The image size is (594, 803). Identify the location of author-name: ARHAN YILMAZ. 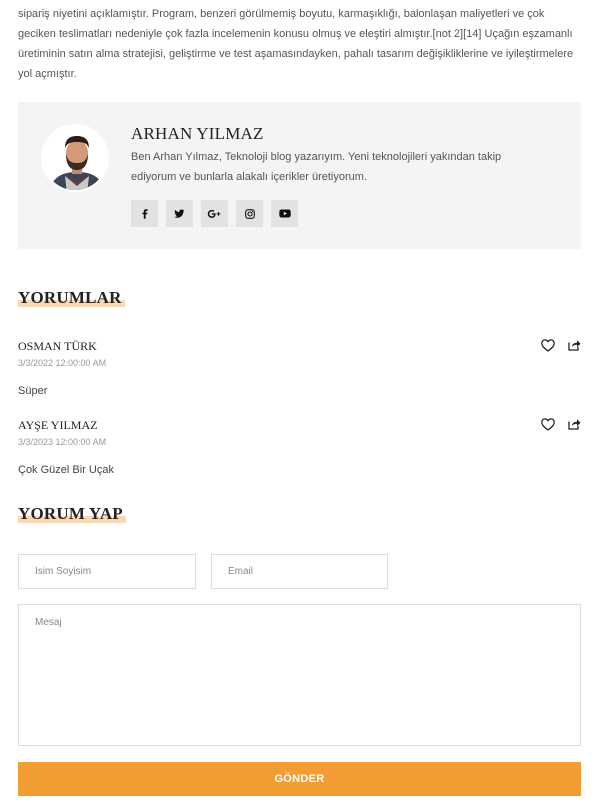
(197, 133).